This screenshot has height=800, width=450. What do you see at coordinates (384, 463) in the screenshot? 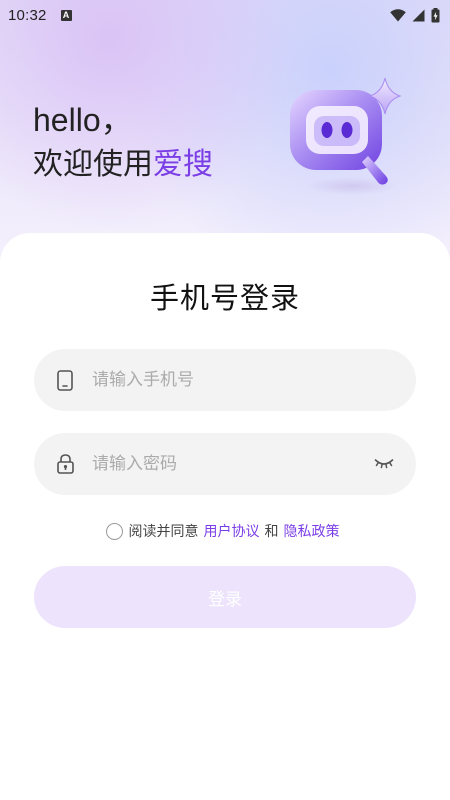
I see `eye-closed-icon` at bounding box center [384, 463].